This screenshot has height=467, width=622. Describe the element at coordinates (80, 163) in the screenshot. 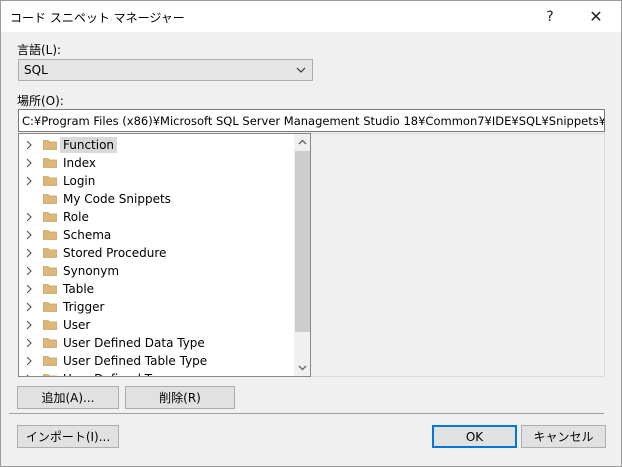

I see `tree-item-label: Index` at that location.